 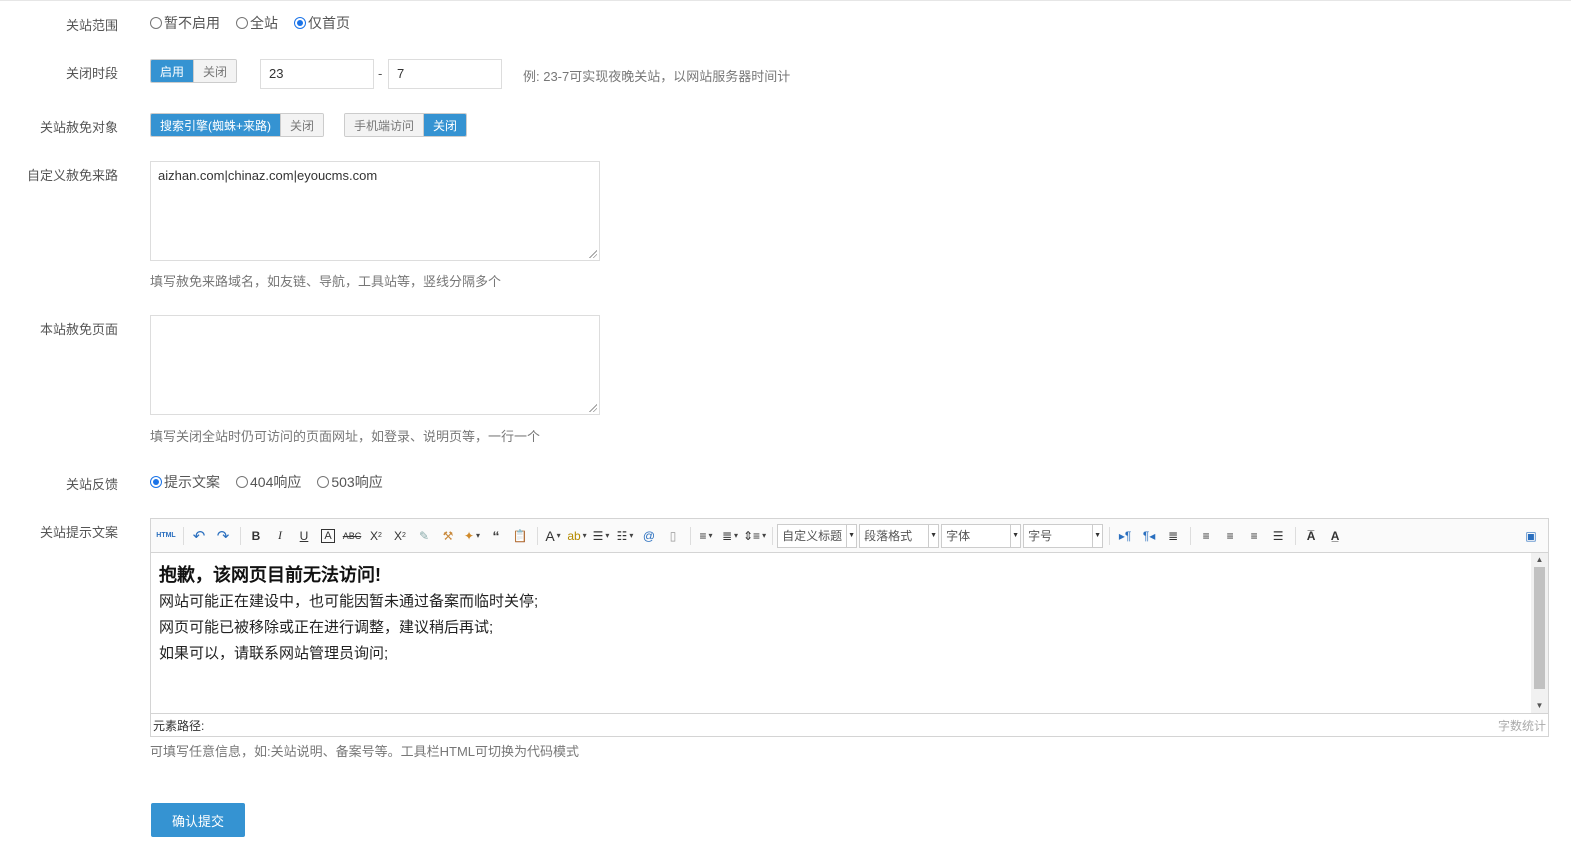 I want to click on notice-heading: 抱歉，该网页目前无法访问!, so click(x=270, y=575).